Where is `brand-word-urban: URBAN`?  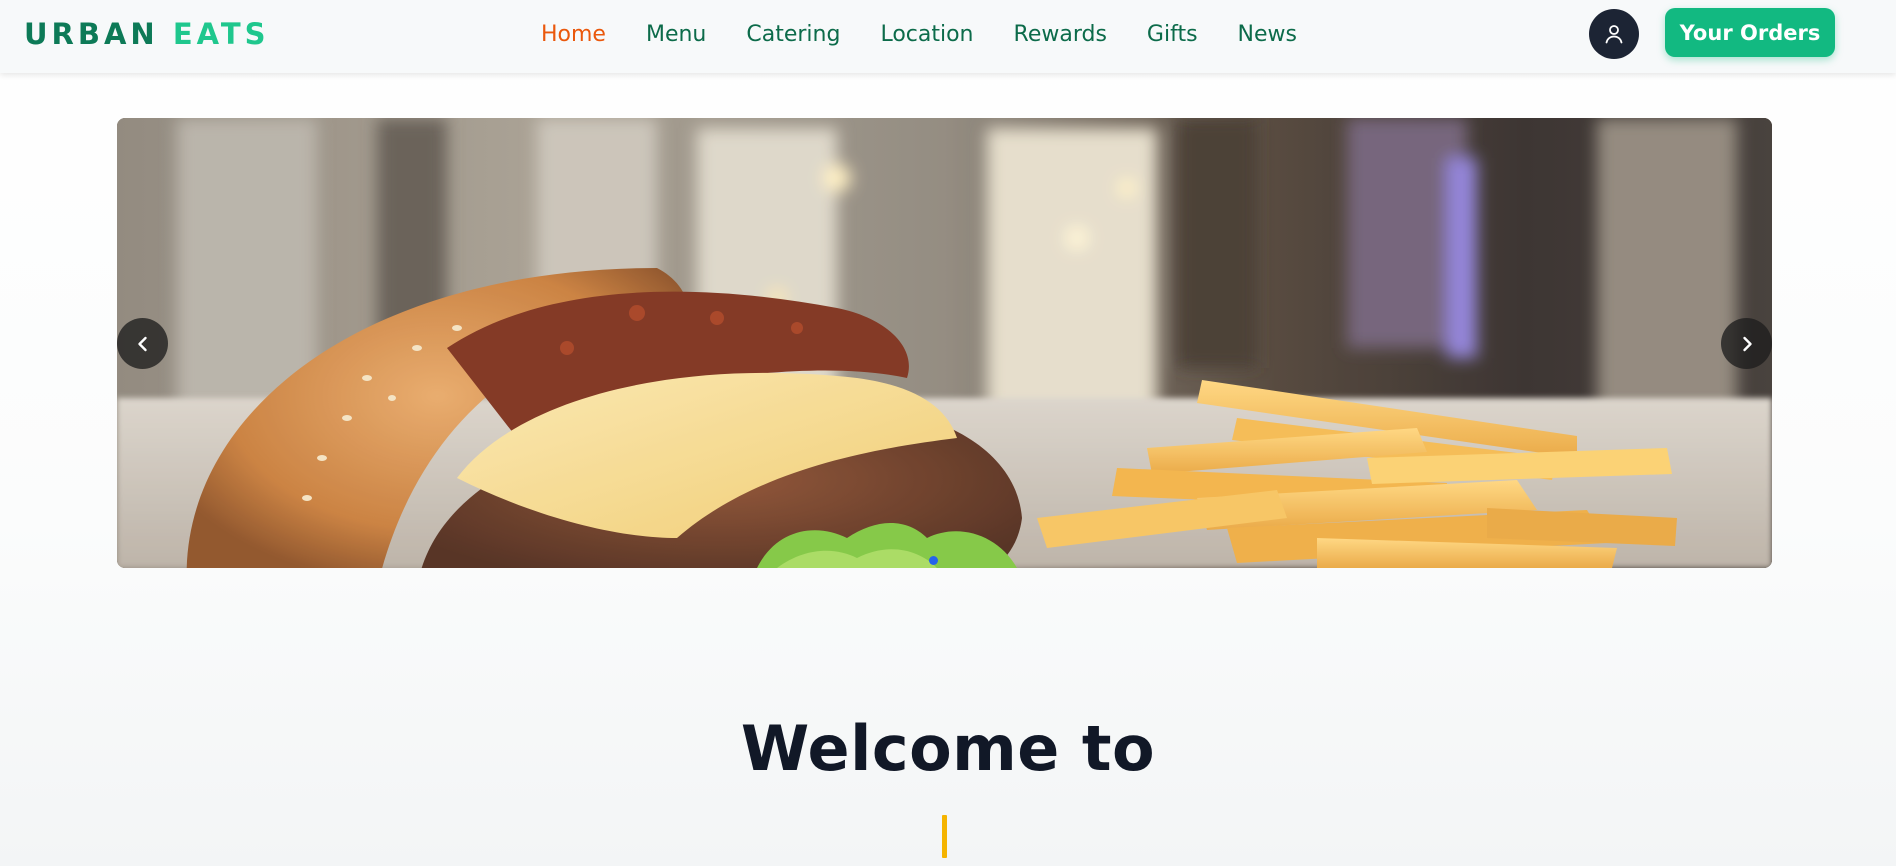
brand-word-urban: URBAN is located at coordinates (91, 34).